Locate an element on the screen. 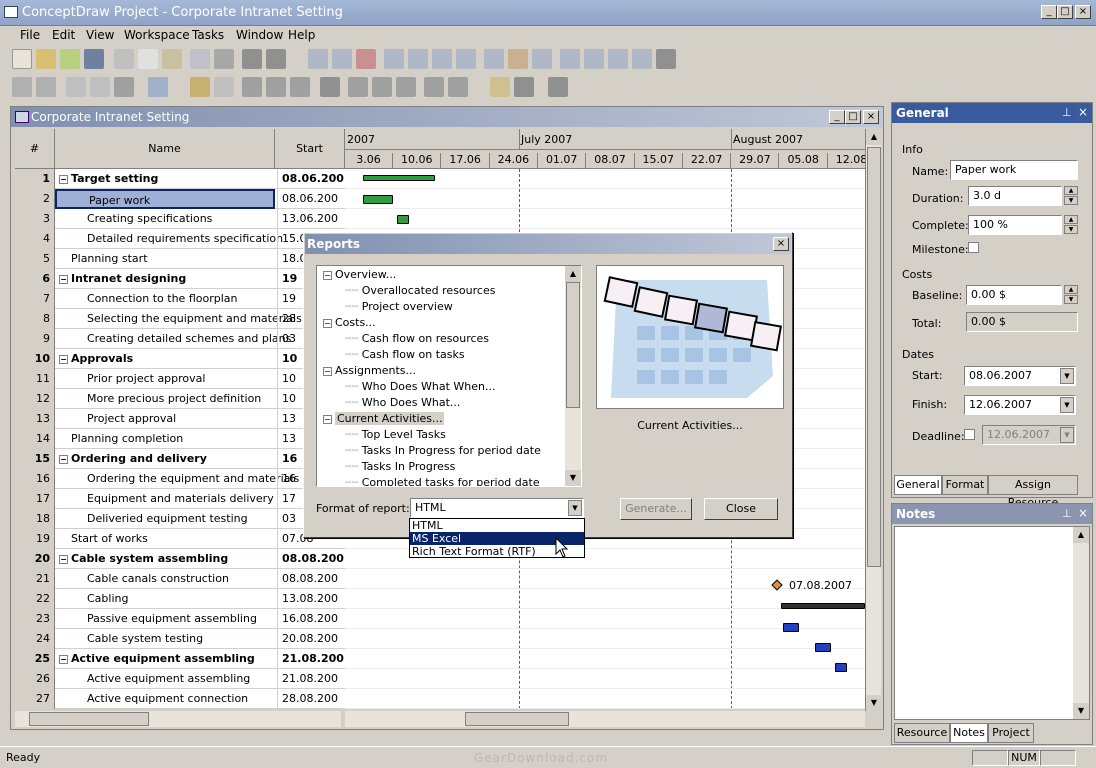 Image resolution: width=1096 pixels, height=768 pixels. table-row: 11 Prior project approval 10 is located at coordinates (180, 379).